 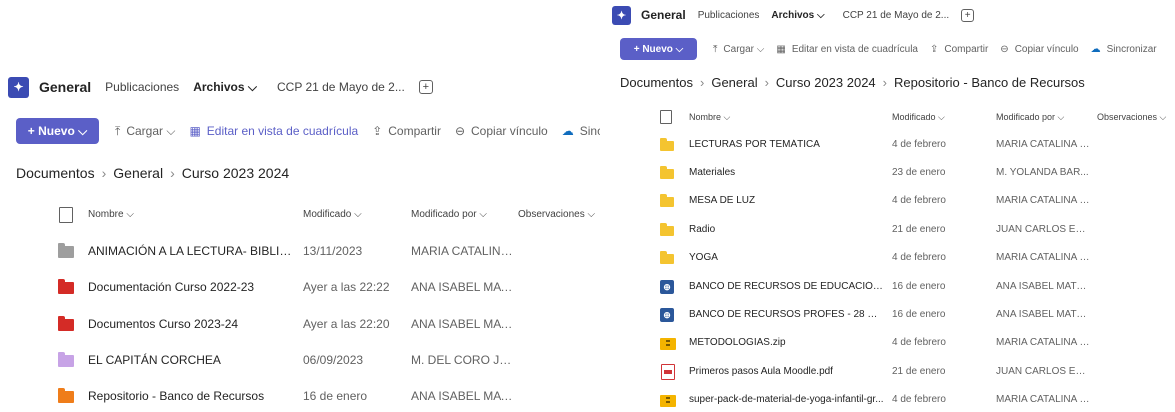 What do you see at coordinates (786, 200) in the screenshot?
I see `file-name: MESA DE LUZ` at bounding box center [786, 200].